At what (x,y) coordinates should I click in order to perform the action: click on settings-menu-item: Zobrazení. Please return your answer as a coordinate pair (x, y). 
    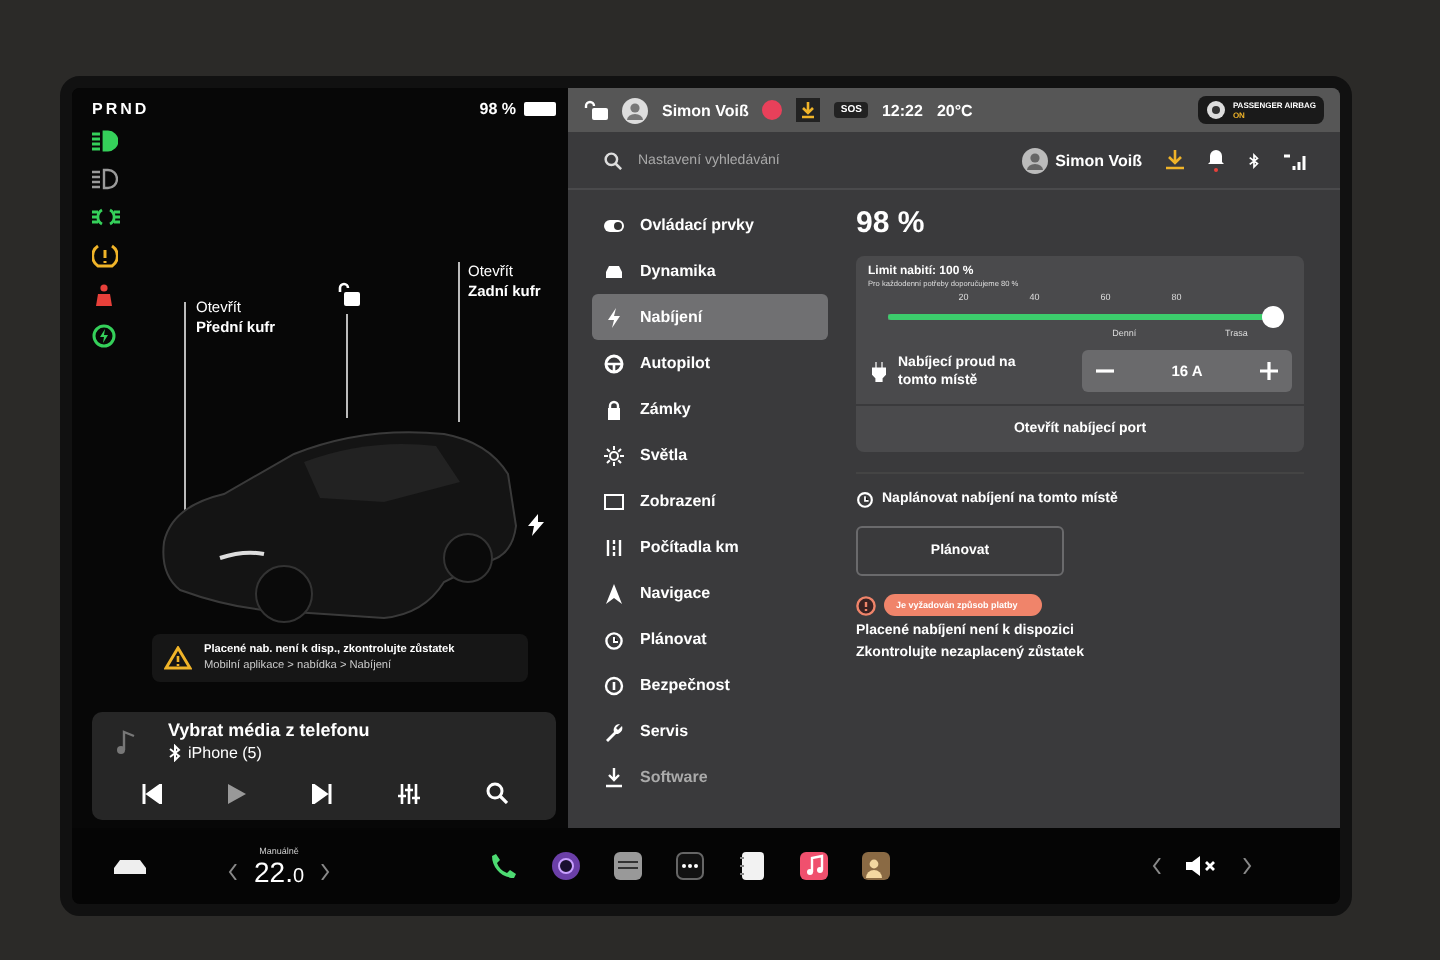
    Looking at the image, I should click on (710, 501).